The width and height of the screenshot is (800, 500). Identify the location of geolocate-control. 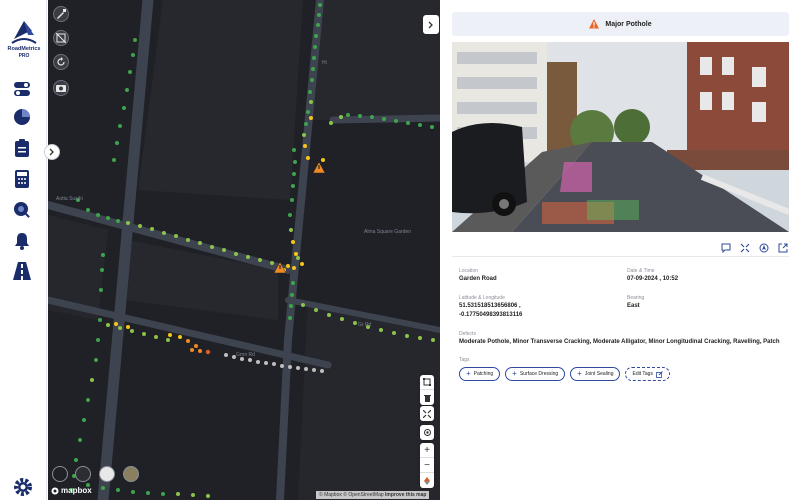
(427, 432).